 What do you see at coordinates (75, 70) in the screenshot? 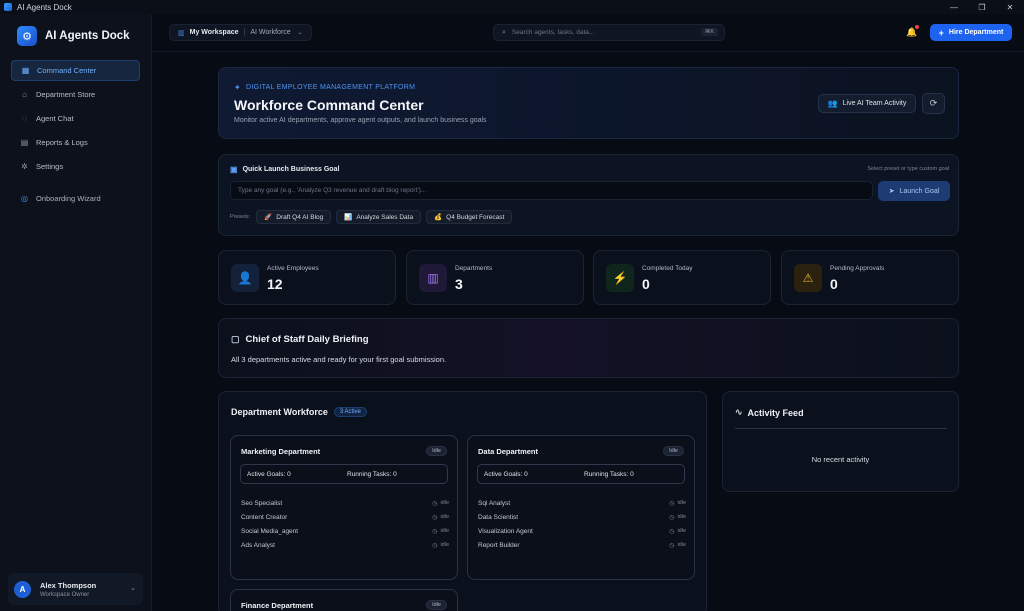
I see `sidebar-item-command-center: ▦ Command Center` at bounding box center [75, 70].